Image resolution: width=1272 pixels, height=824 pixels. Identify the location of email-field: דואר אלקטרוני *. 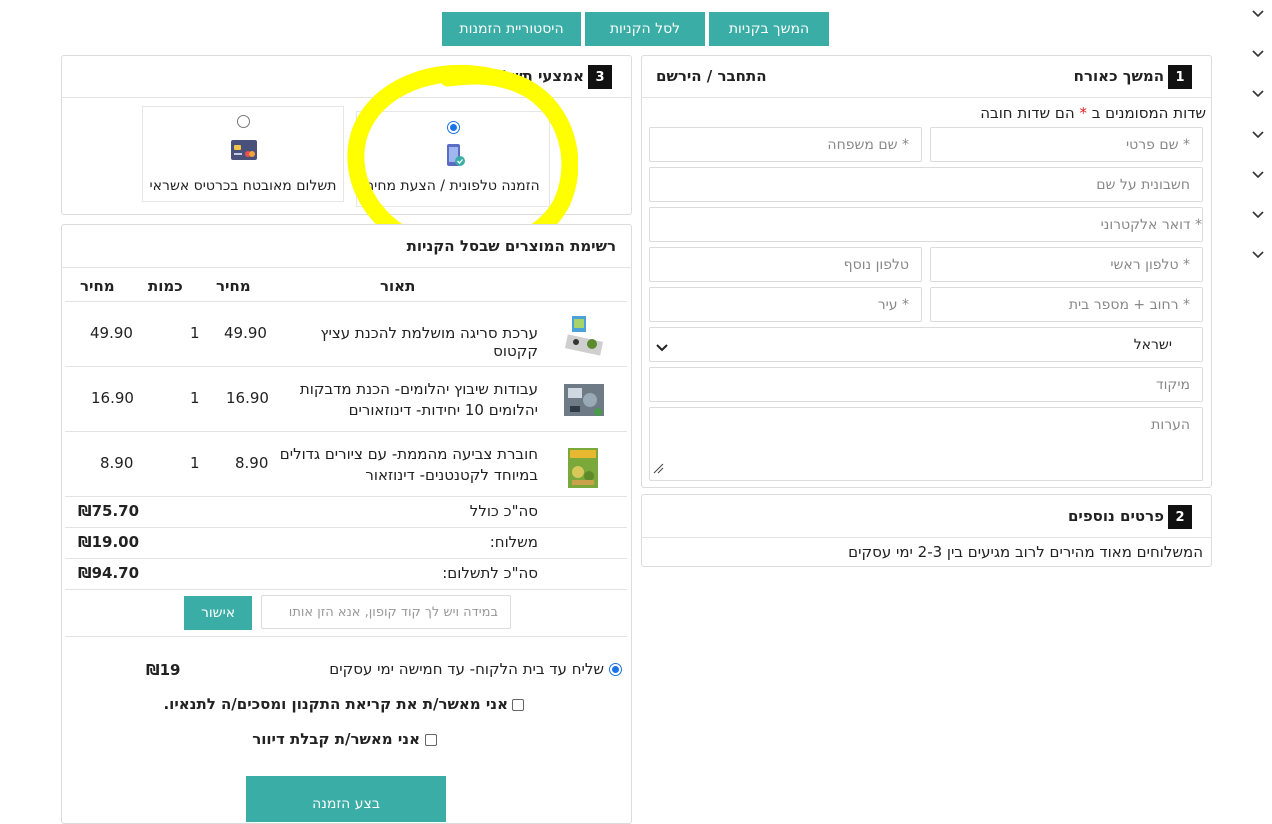
(926, 224).